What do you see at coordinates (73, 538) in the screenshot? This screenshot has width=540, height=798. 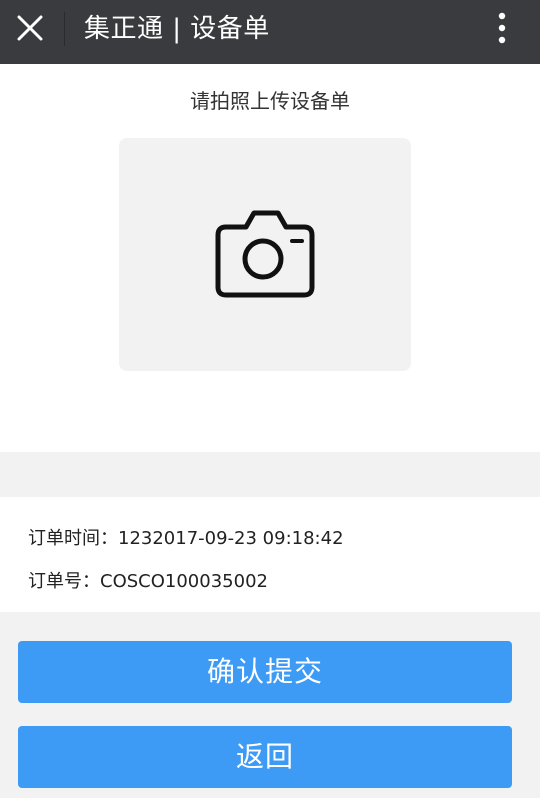 I see `order-time-label: 订单时间：` at bounding box center [73, 538].